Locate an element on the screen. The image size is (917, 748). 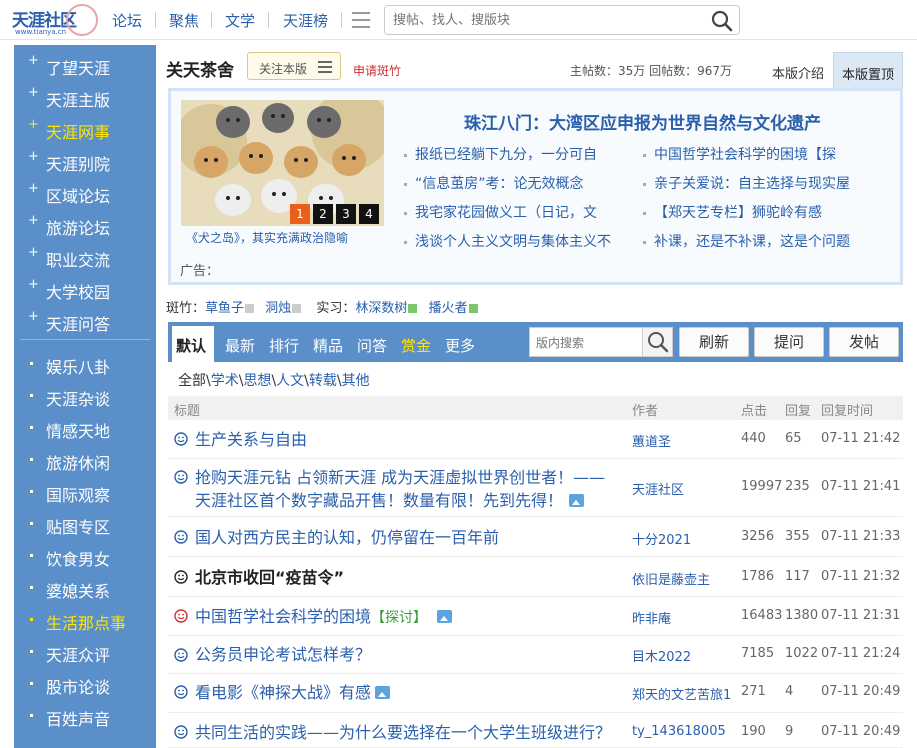
tab-default: 默认 is located at coordinates (193, 344).